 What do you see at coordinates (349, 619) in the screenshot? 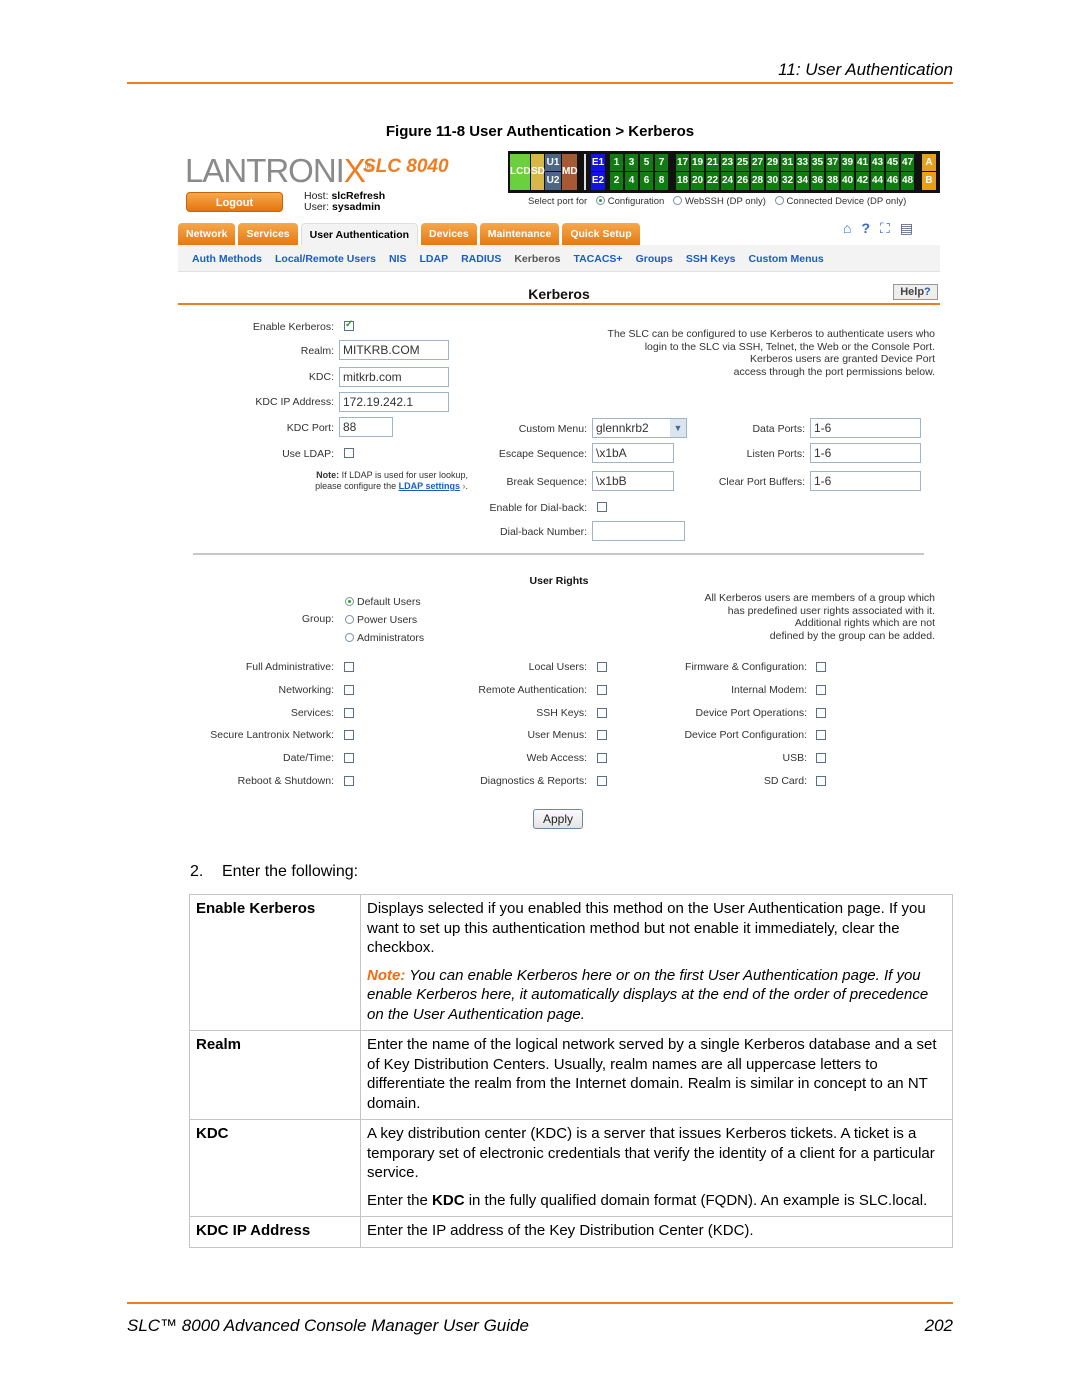
I see `radio-power-users` at bounding box center [349, 619].